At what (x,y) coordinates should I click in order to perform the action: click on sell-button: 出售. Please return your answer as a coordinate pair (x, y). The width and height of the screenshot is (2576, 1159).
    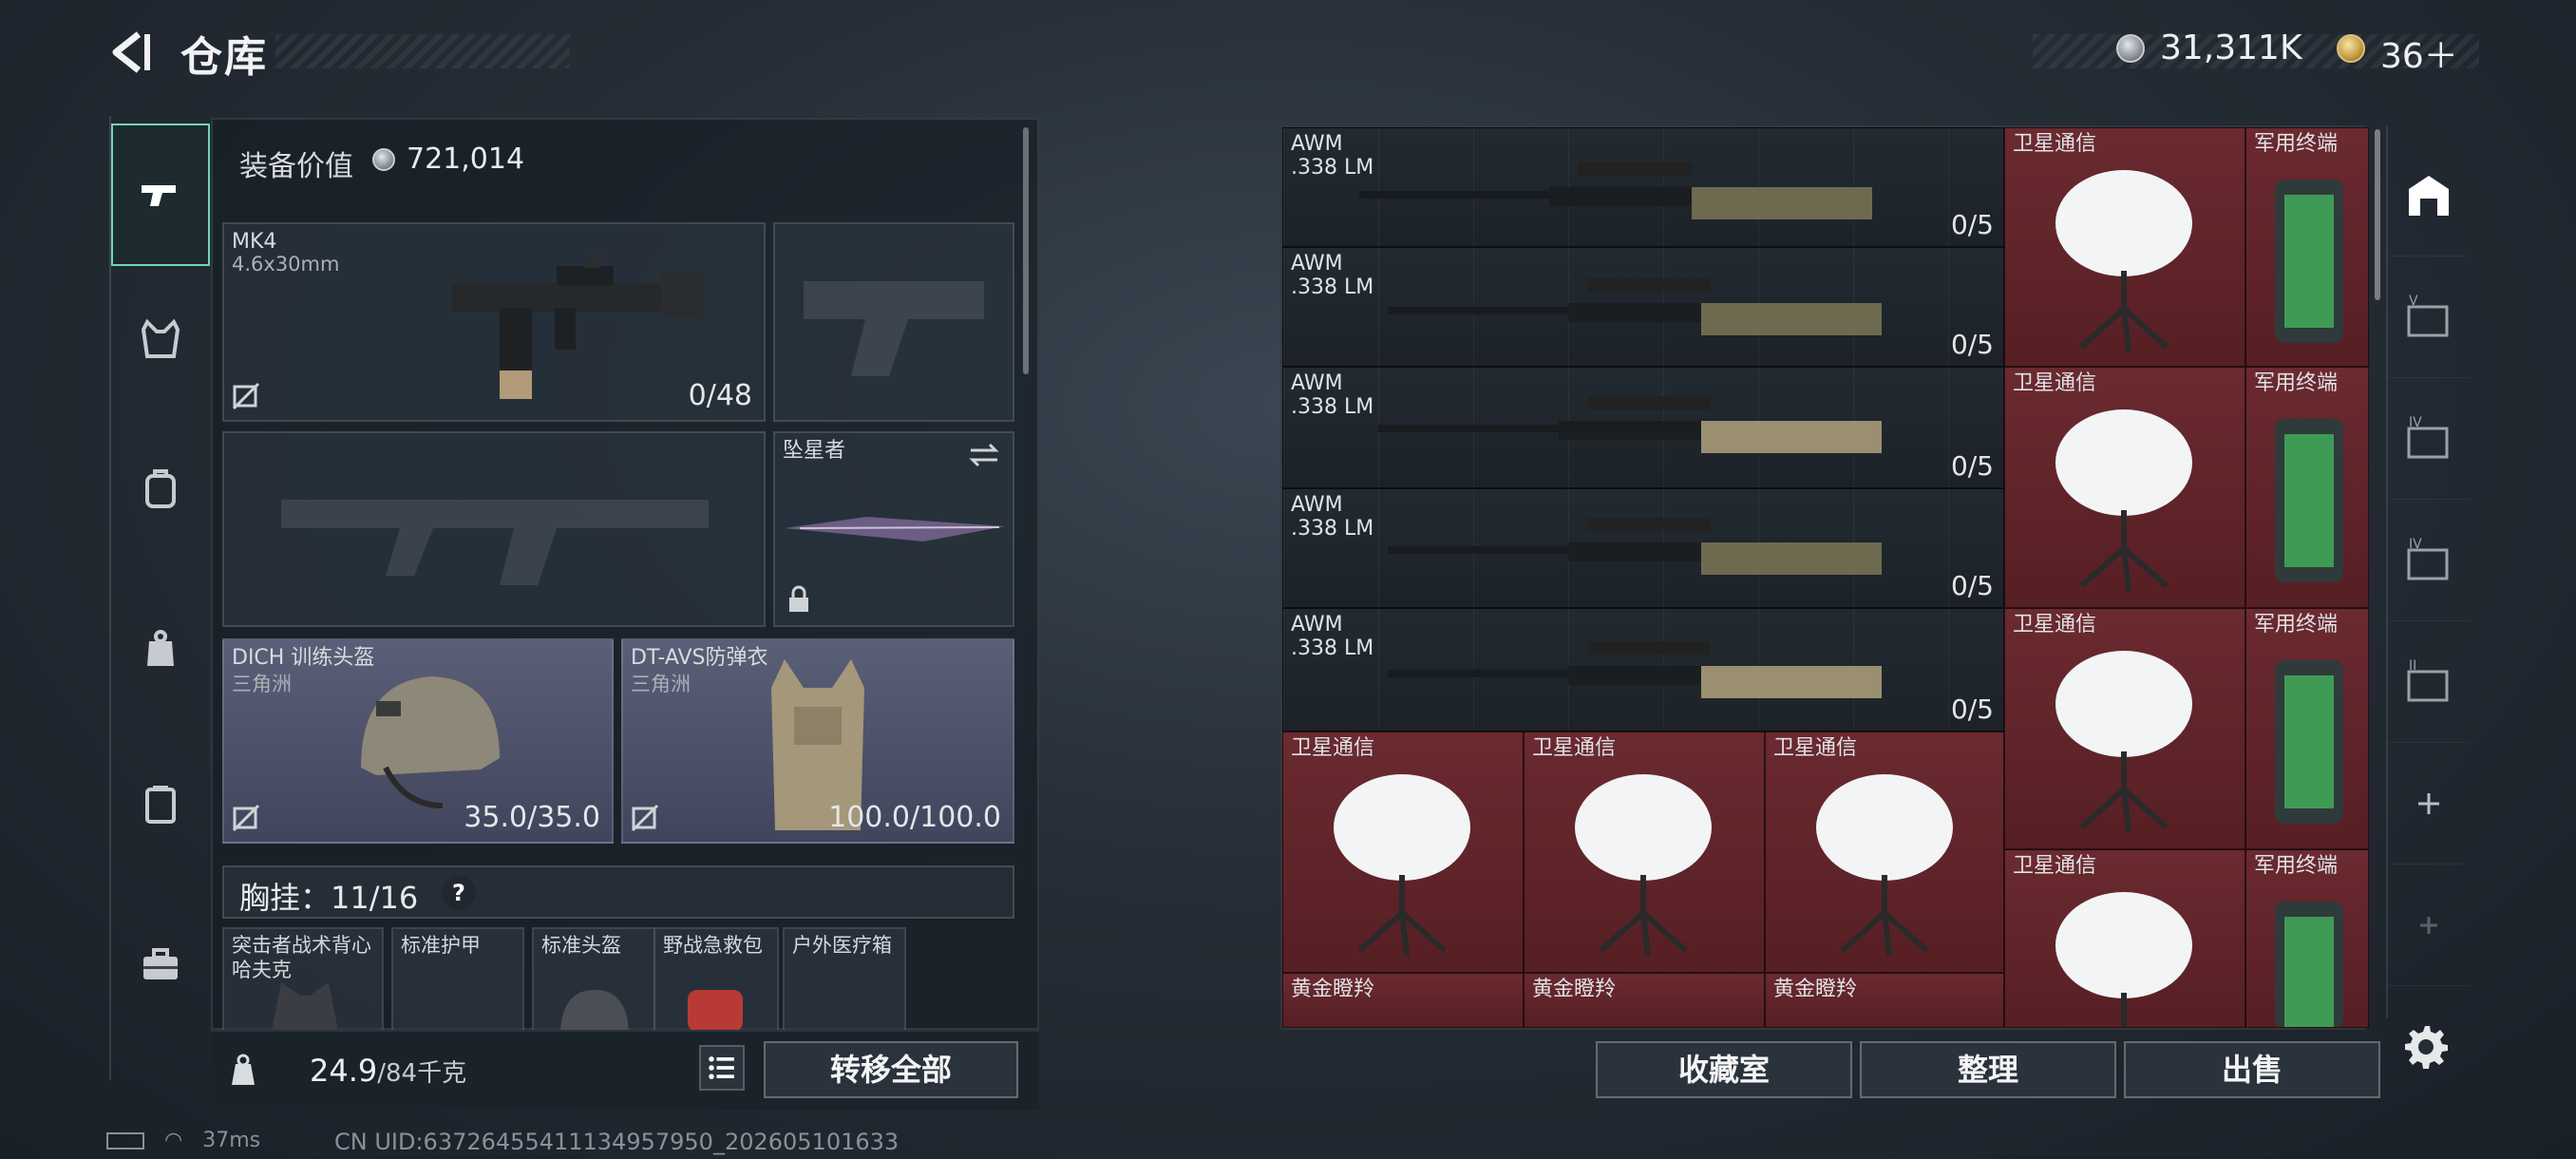
    Looking at the image, I should click on (2252, 1069).